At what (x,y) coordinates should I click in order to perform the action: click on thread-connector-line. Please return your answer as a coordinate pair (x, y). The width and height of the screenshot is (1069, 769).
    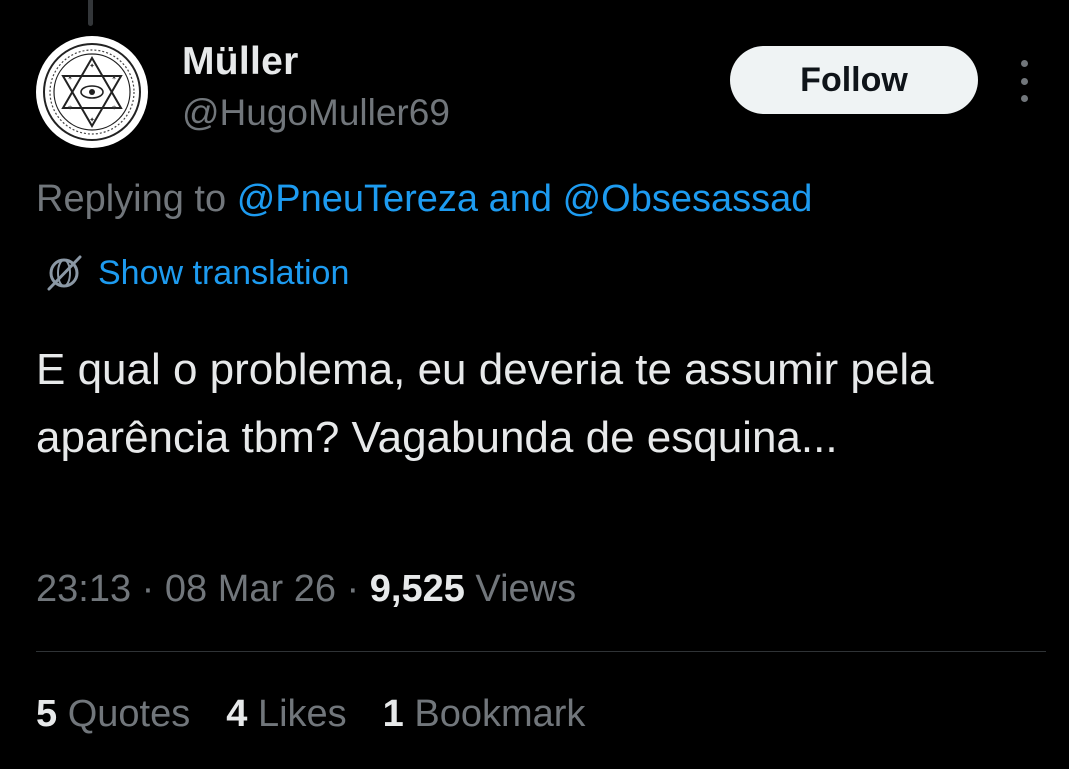
    Looking at the image, I should click on (90, 13).